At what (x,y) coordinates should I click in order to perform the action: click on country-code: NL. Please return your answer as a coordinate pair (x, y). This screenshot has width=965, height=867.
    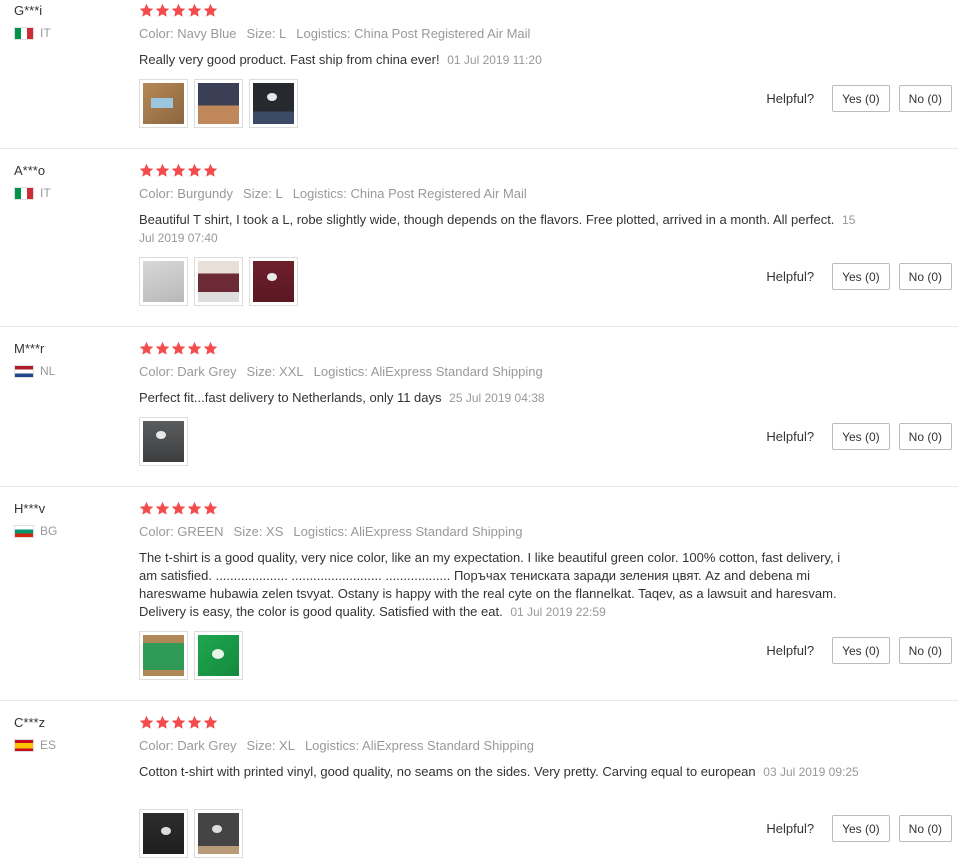
    Looking at the image, I should click on (48, 371).